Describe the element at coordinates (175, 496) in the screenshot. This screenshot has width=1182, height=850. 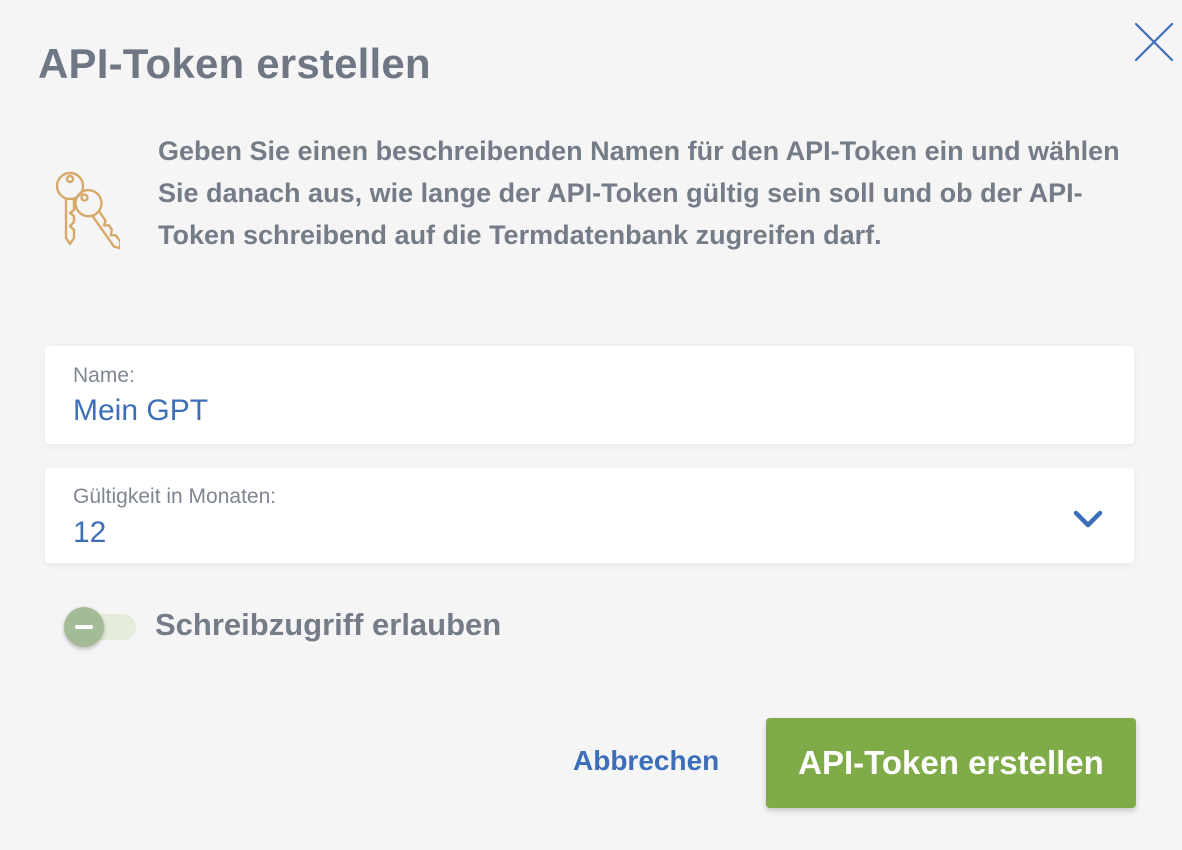
I see `validity-field-label: Gültigkeit in Monaten:` at that location.